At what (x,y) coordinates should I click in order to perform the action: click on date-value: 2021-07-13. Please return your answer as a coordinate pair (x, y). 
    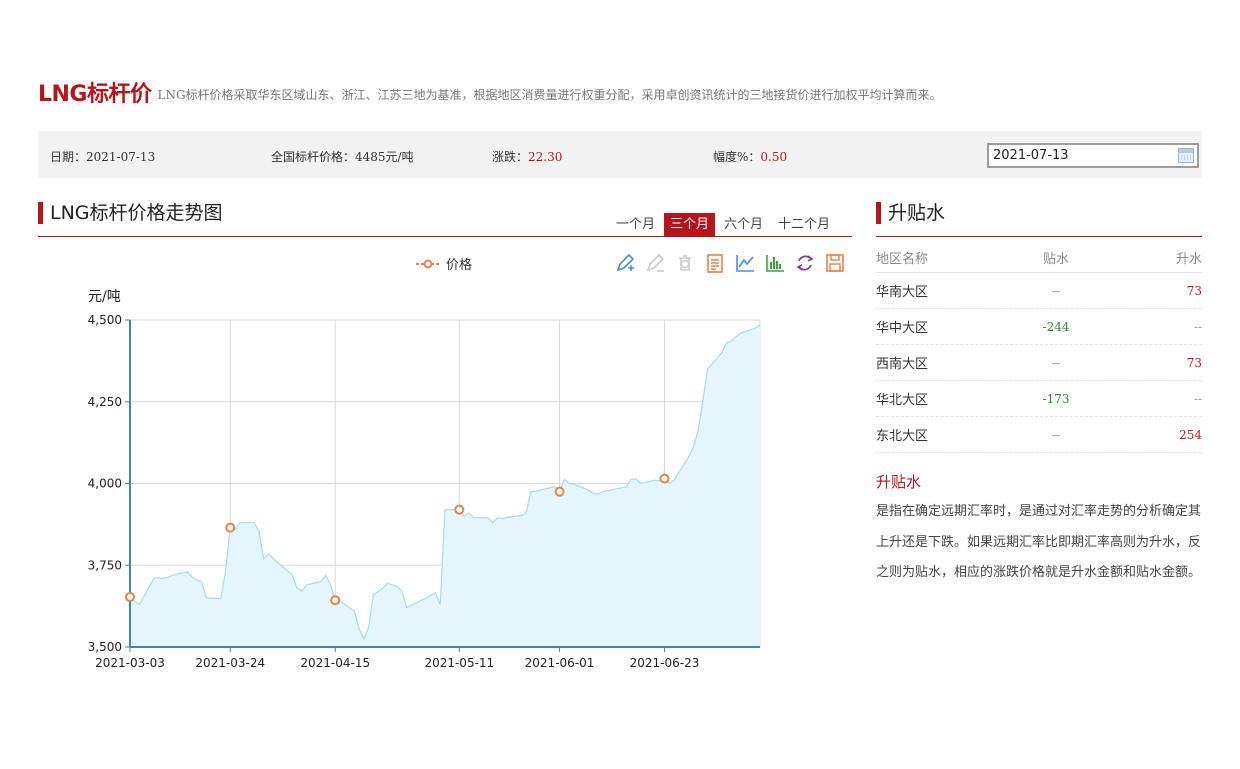
    Looking at the image, I should click on (121, 157).